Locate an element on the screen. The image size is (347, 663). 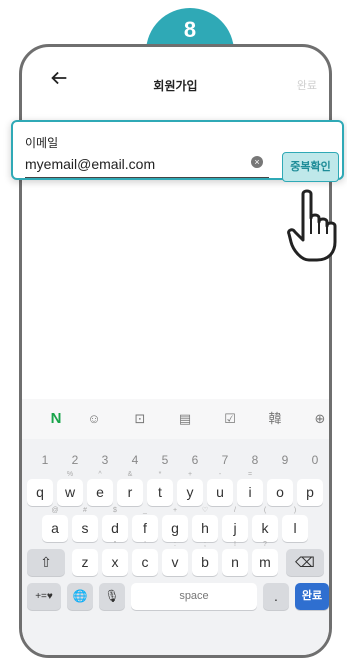
keyboard-toolbar: N ☺ ⊡ ▤ ☑ 韓 ⊕ is located at coordinates (175, 419).